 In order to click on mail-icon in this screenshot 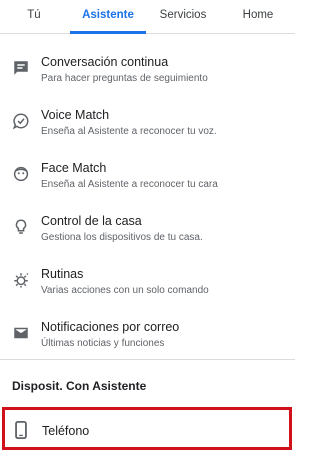, I will do `click(21, 333)`.